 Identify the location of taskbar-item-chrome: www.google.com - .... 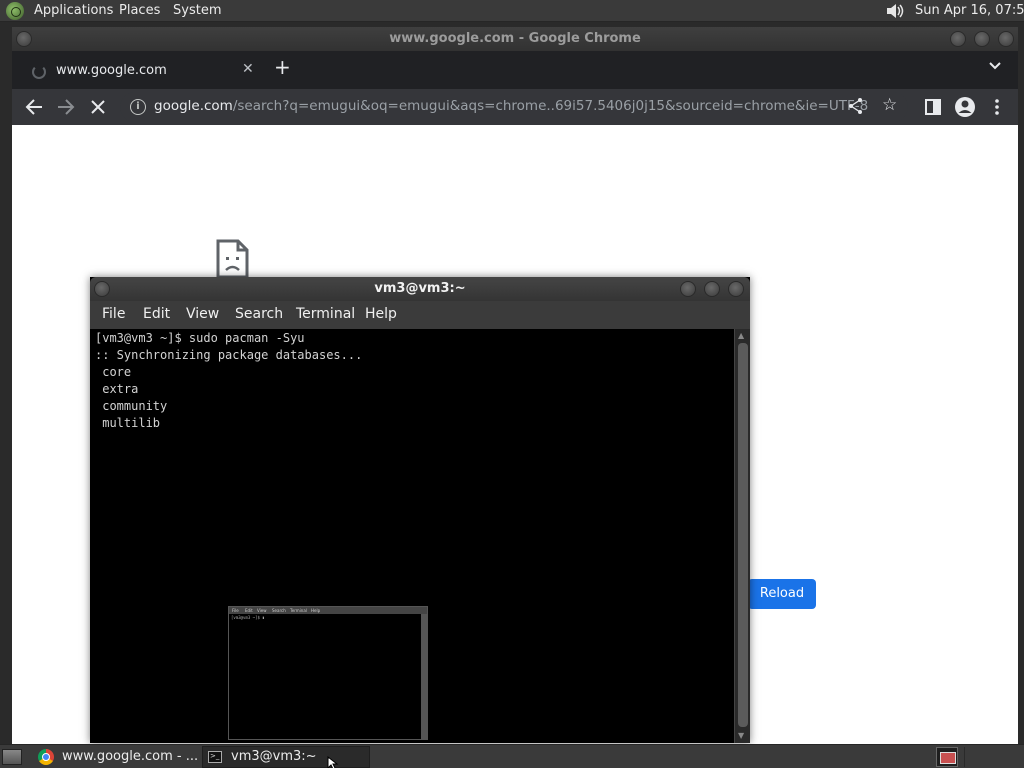
(115, 757).